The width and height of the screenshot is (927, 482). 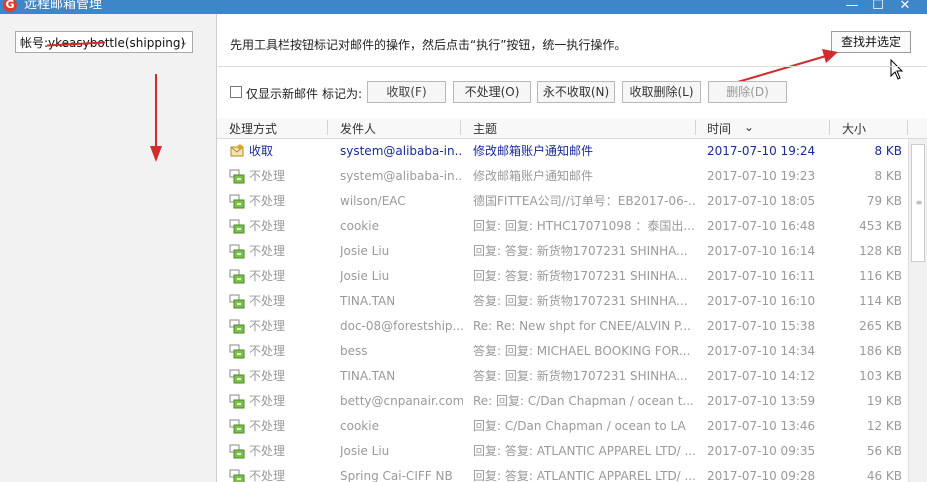 I want to click on title-bar: G 远程邮箱管理 — ☐ ✕, so click(x=463, y=7).